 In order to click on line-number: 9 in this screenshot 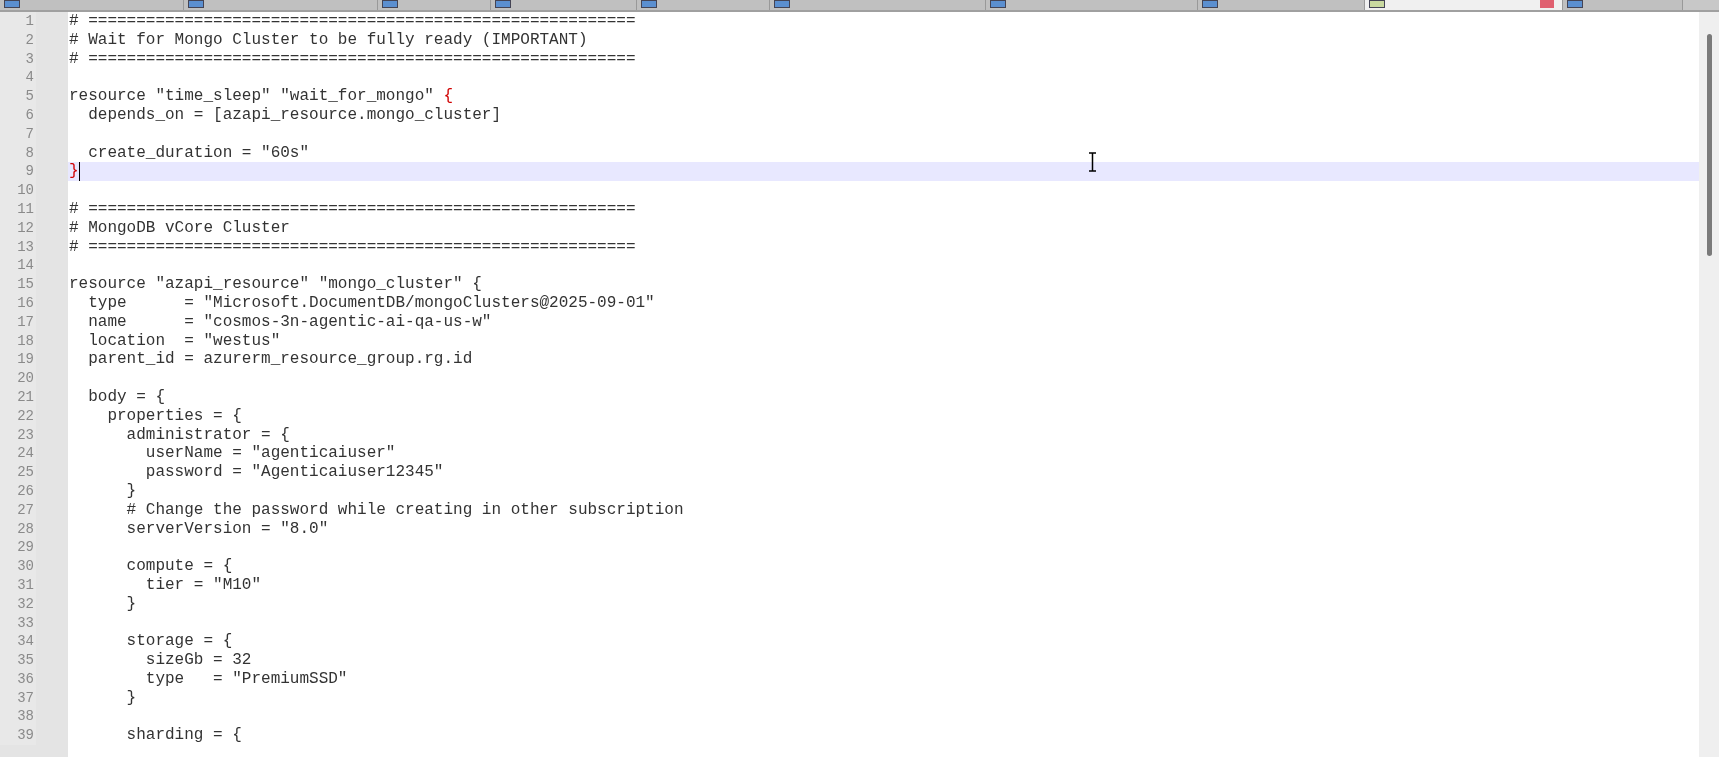, I will do `click(18, 172)`.